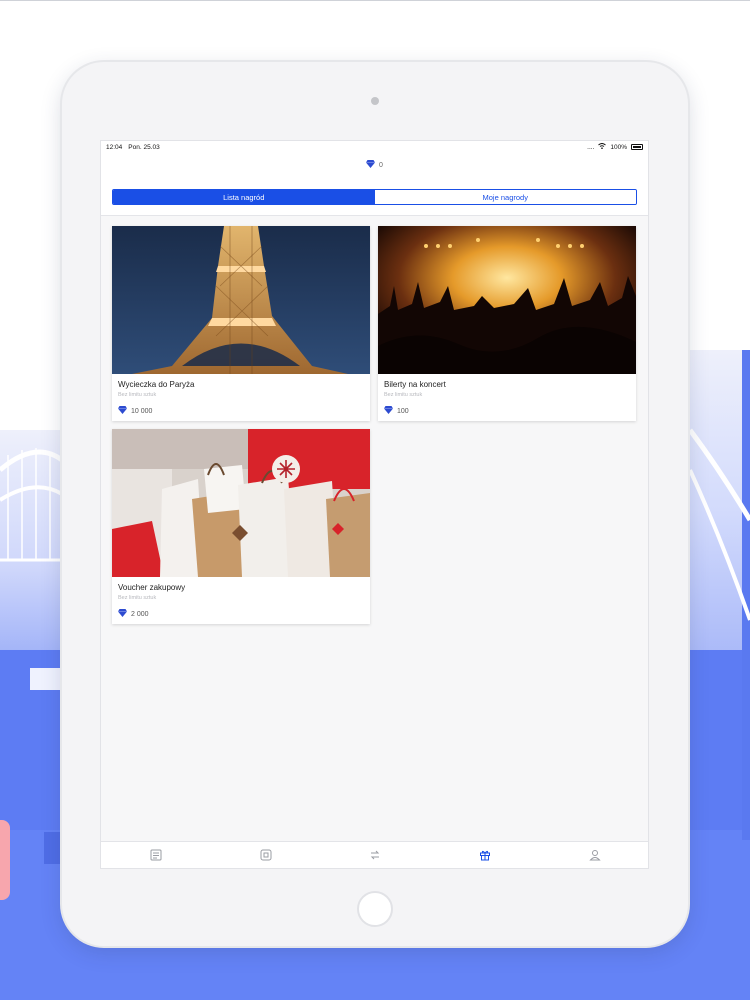 This screenshot has width=750, height=1000. I want to click on battery-icon, so click(637, 147).